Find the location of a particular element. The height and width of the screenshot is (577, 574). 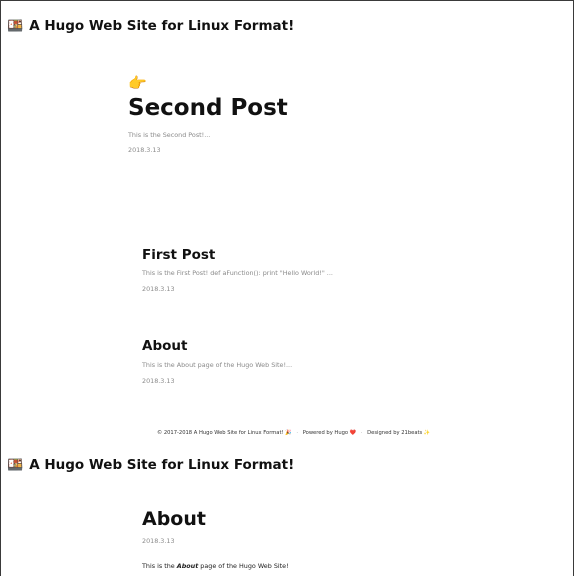

post-date-first: 2018.3.13 is located at coordinates (158, 289).